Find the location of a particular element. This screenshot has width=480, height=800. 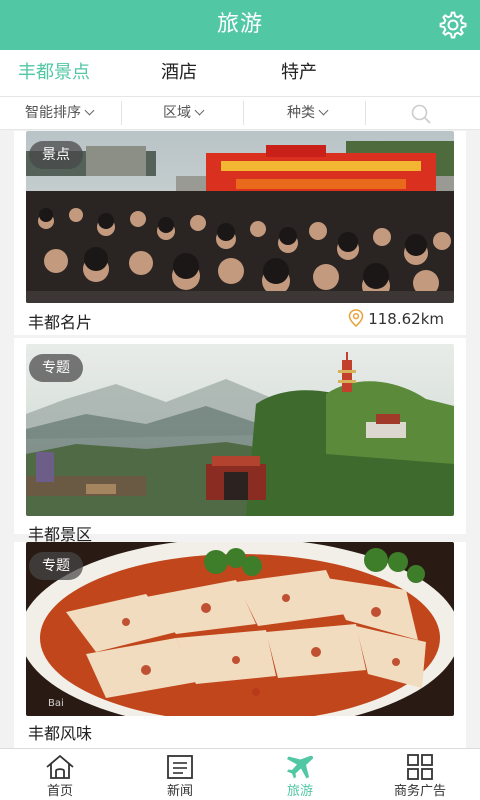

nav-news: 新闻 is located at coordinates (180, 774).